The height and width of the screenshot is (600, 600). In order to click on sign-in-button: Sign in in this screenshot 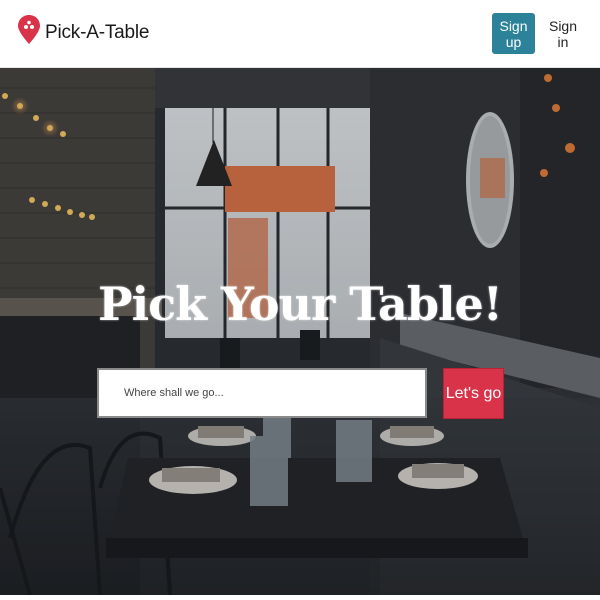, I will do `click(563, 33)`.